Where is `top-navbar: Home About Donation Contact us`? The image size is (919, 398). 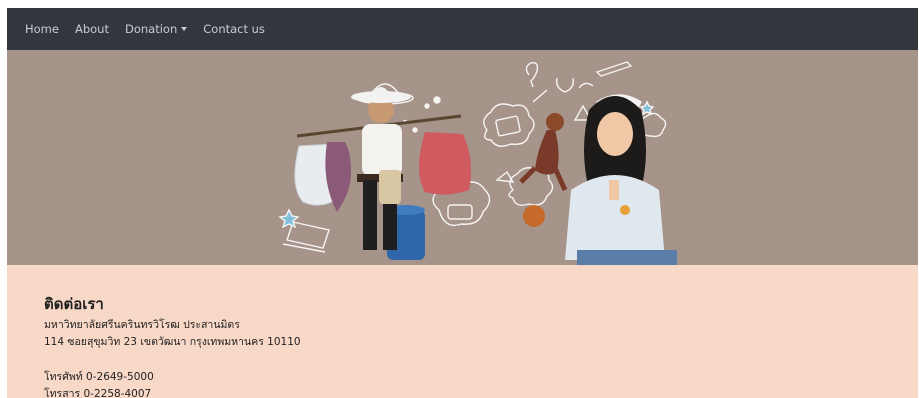 top-navbar: Home About Donation Contact us is located at coordinates (462, 29).